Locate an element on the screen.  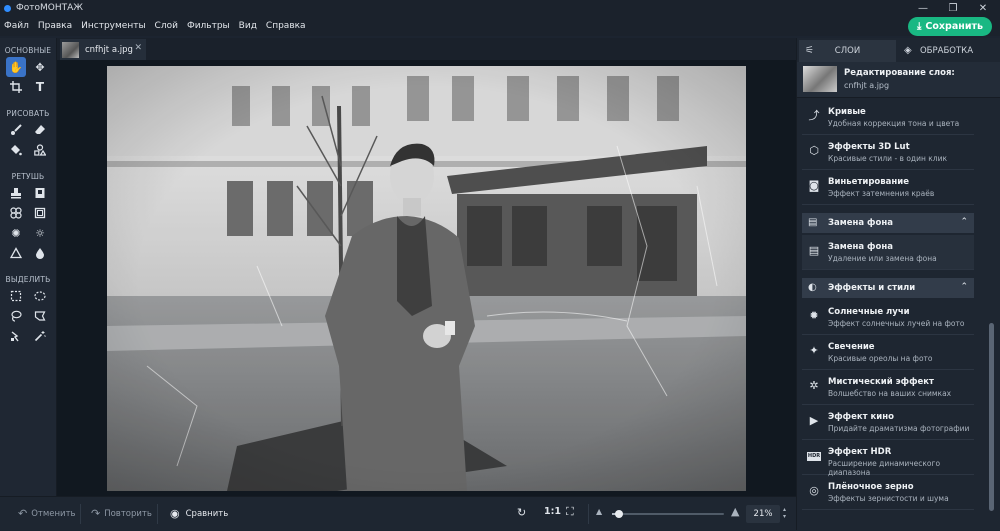
patch-tool is located at coordinates (40, 193).